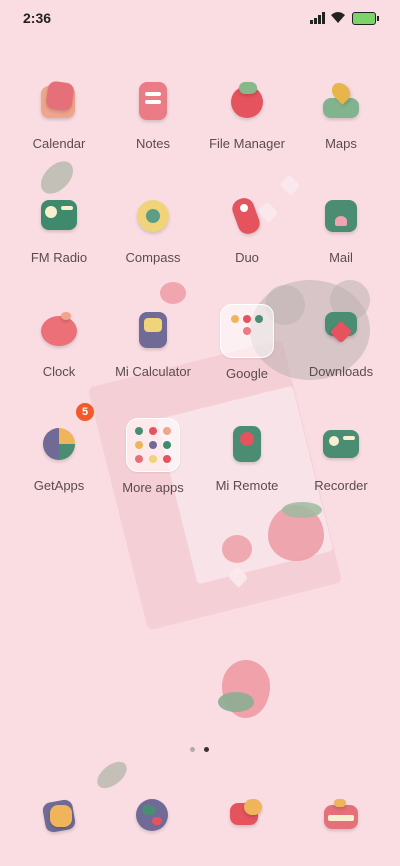 The width and height of the screenshot is (400, 866). Describe the element at coordinates (247, 373) in the screenshot. I see `app-label: Google` at that location.